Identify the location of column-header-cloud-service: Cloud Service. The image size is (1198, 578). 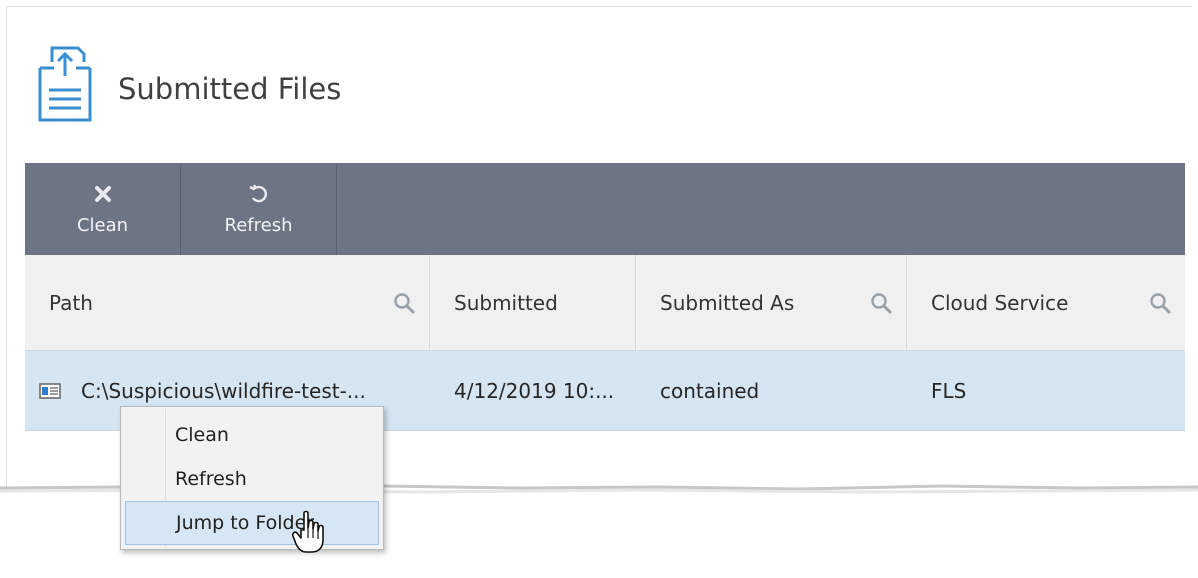
(1046, 303).